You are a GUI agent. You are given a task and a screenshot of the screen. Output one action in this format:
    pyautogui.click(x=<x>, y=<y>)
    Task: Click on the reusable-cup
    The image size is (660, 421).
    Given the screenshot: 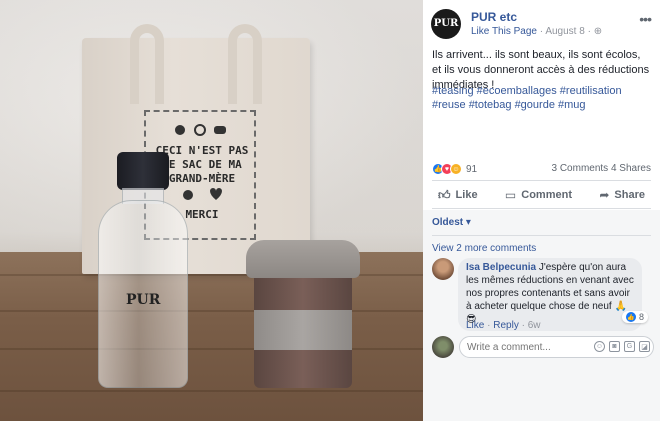 What is the action you would take?
    pyautogui.click(x=303, y=315)
    